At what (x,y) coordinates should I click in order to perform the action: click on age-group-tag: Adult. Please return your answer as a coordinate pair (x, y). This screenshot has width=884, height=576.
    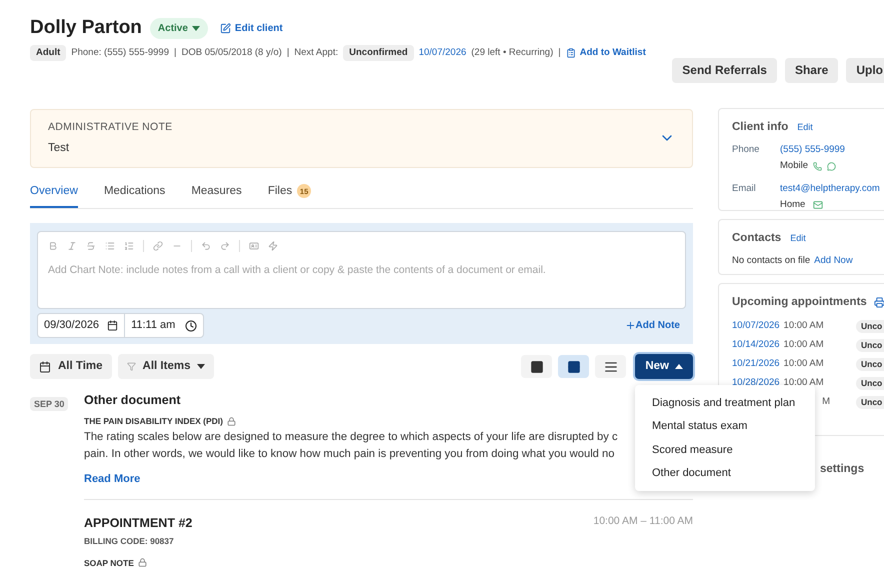
    Looking at the image, I should click on (48, 52).